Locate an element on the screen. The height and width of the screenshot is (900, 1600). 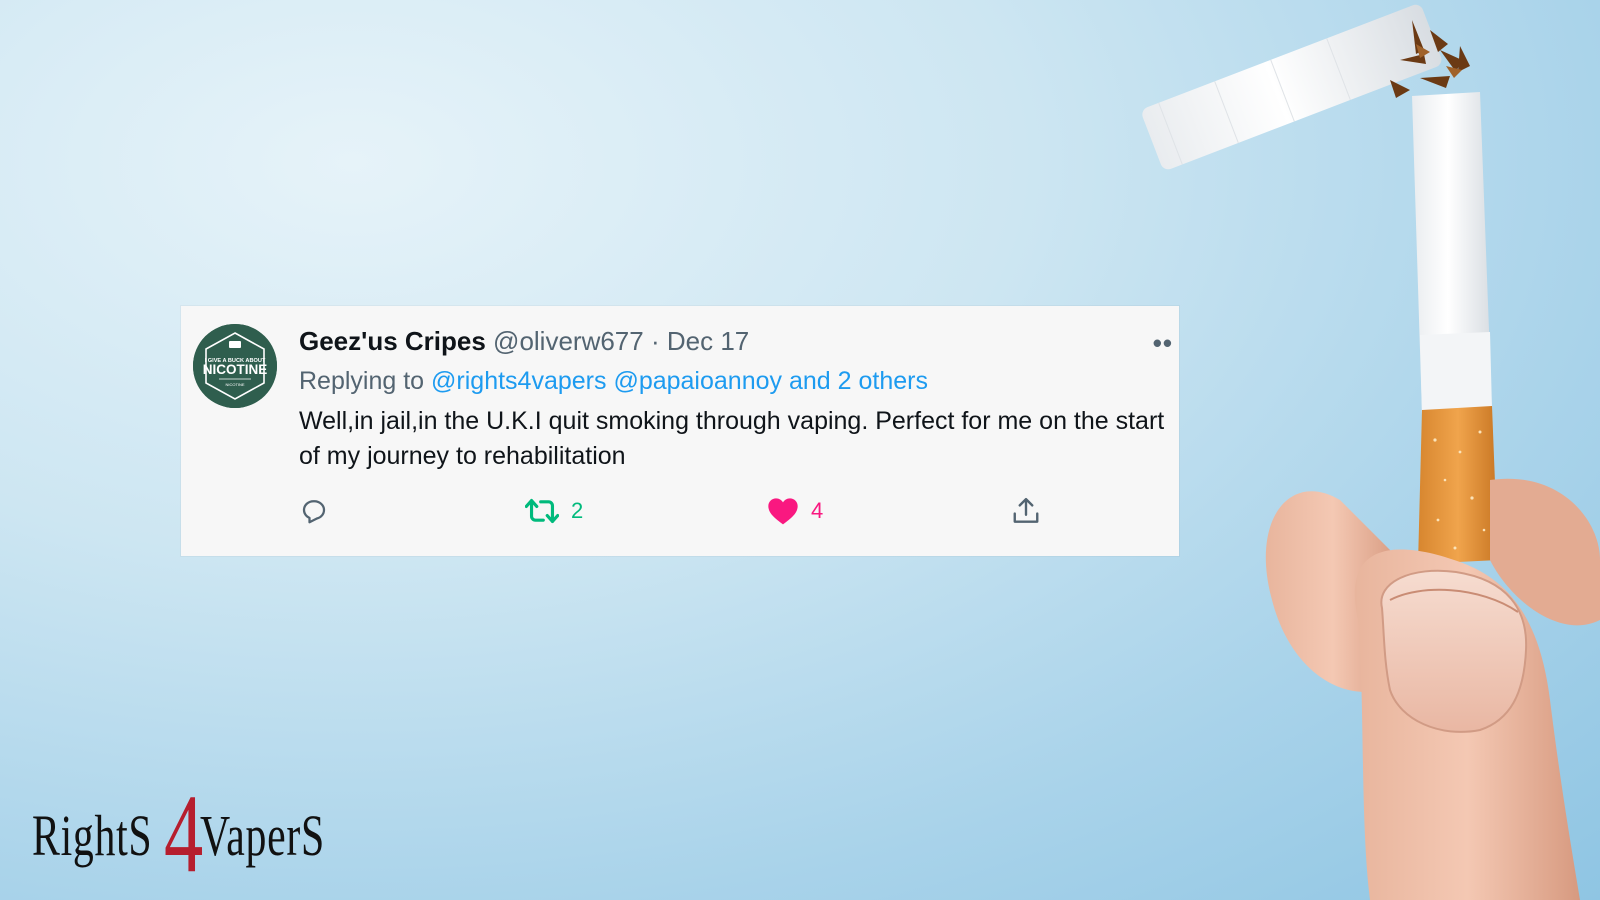
mention-link-rights4vapers: @rights4vapers is located at coordinates (518, 381).